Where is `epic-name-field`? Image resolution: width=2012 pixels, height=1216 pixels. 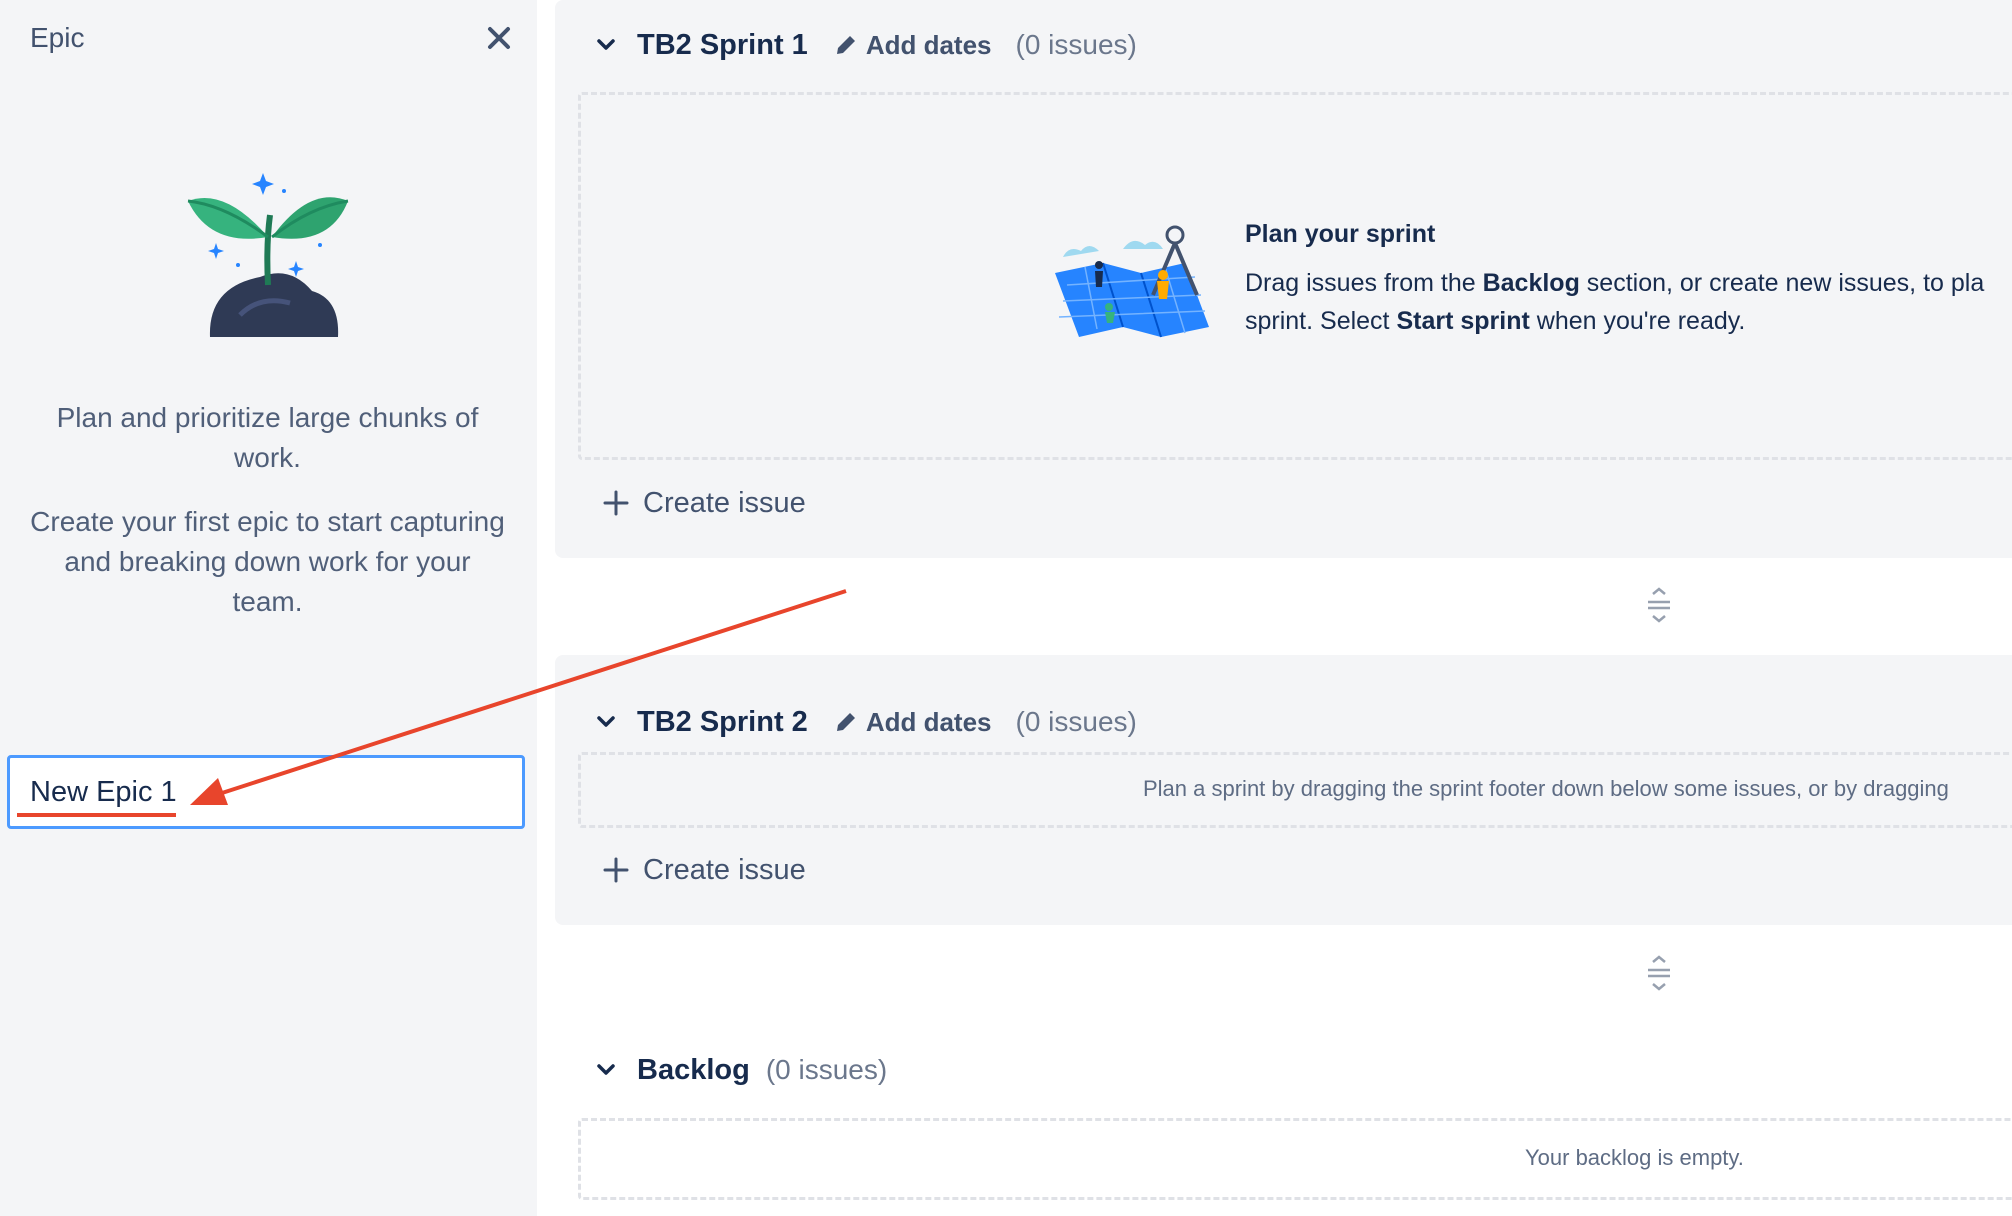 epic-name-field is located at coordinates (266, 792).